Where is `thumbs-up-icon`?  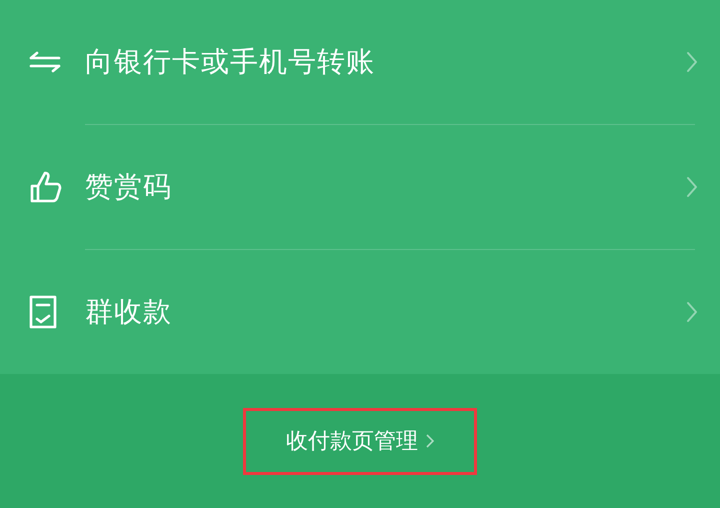
thumbs-up-icon is located at coordinates (46, 187).